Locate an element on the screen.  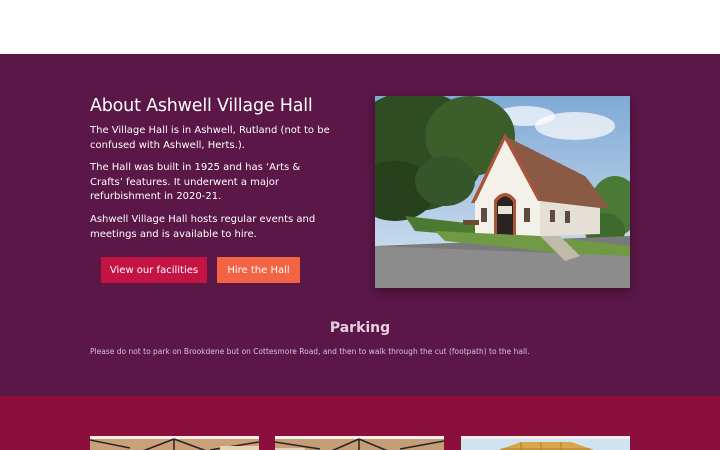
gallery-section is located at coordinates (360, 423).